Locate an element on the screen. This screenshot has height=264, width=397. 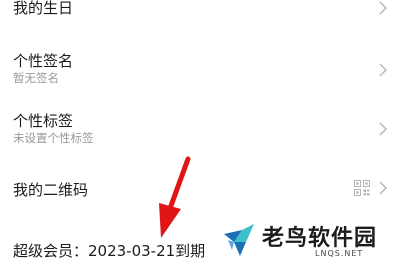
bird-logo-icon is located at coordinates (239, 240).